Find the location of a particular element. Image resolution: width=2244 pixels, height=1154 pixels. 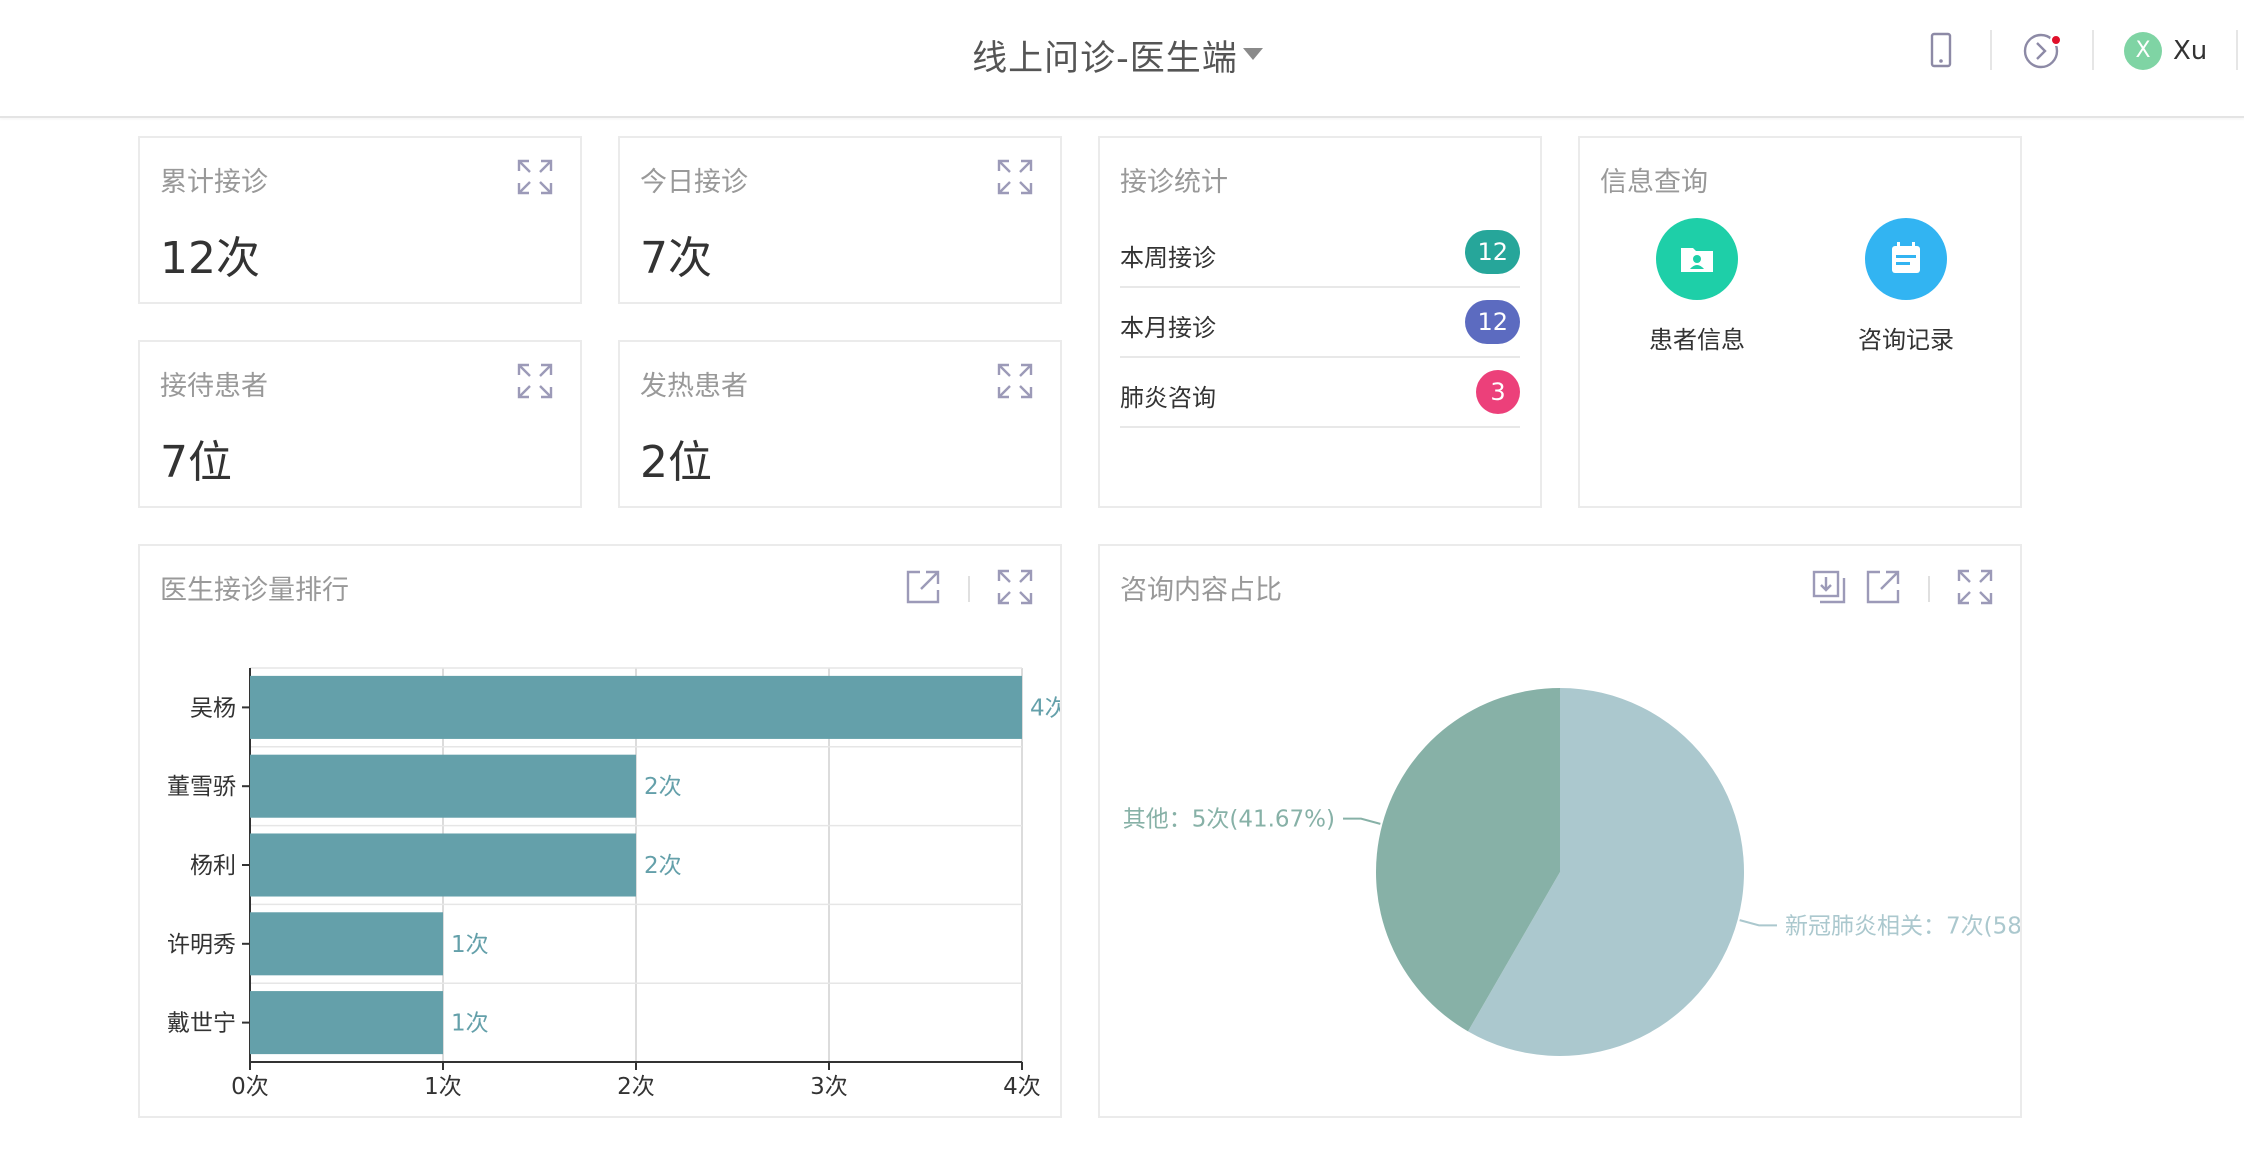

card-title: 累计接诊 is located at coordinates (214, 182).